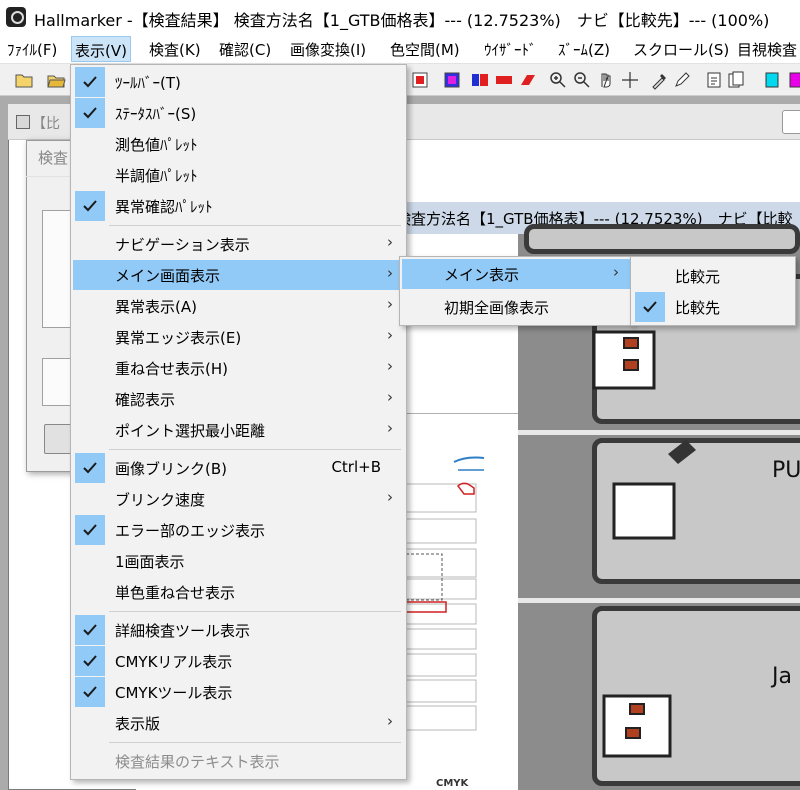 This screenshot has width=800, height=790. Describe the element at coordinates (239, 113) in the screenshot. I see `menu-item-statusbar: ｽﾃｰﾀｽﾊﾞｰ(S)` at that location.